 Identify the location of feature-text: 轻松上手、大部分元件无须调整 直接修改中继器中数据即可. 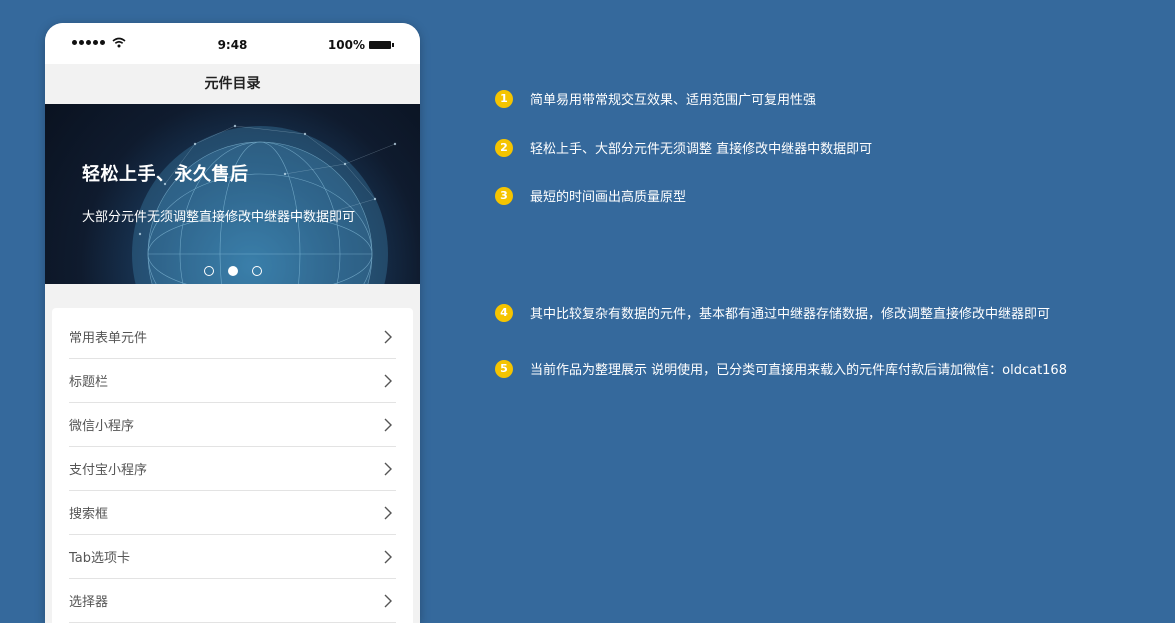
(701, 149).